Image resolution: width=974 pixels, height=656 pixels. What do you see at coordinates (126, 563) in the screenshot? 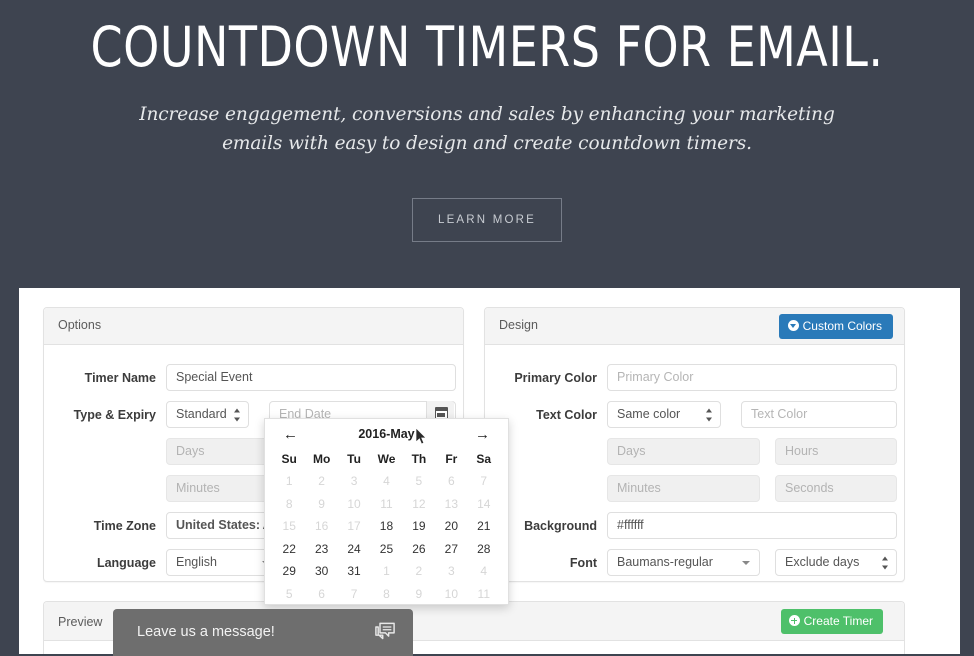
I see `language-label: Language` at bounding box center [126, 563].